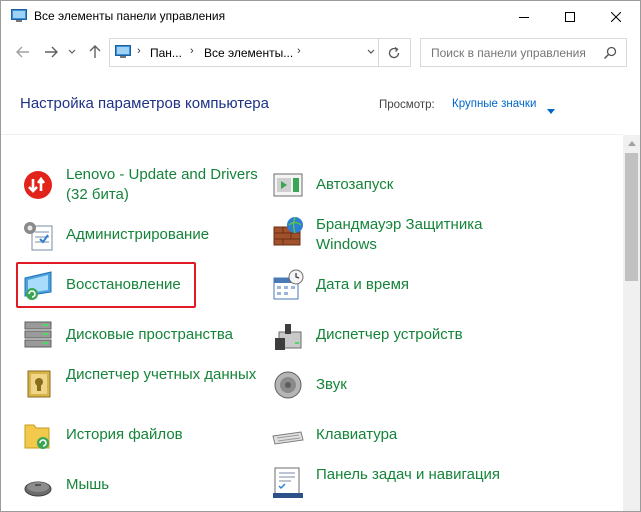  What do you see at coordinates (38, 485) in the screenshot?
I see `mouse-icon` at bounding box center [38, 485].